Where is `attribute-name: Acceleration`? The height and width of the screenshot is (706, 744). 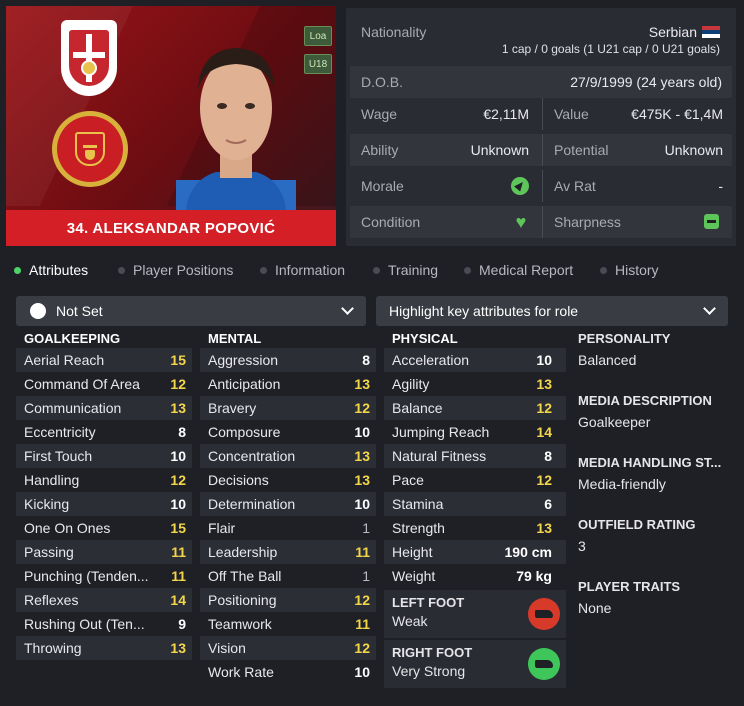
attribute-name: Acceleration is located at coordinates (431, 360).